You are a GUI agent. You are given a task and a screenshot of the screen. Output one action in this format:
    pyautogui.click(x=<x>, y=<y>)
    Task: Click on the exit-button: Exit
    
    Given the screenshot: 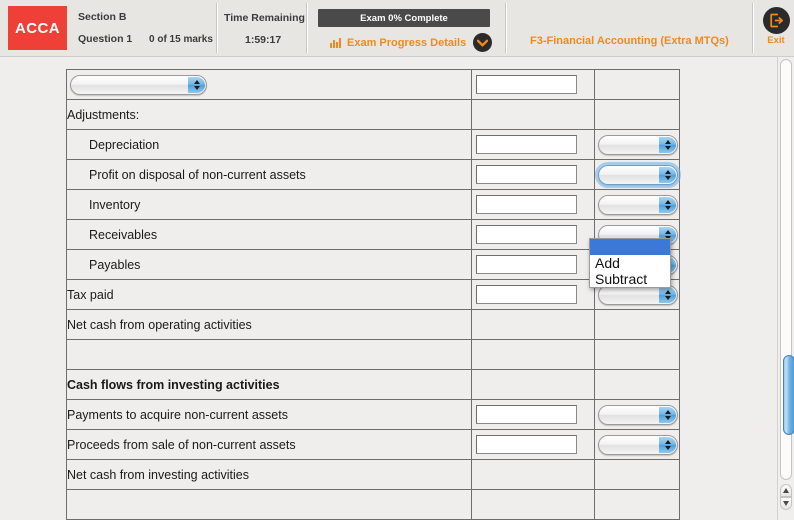 What is the action you would take?
    pyautogui.click(x=776, y=26)
    